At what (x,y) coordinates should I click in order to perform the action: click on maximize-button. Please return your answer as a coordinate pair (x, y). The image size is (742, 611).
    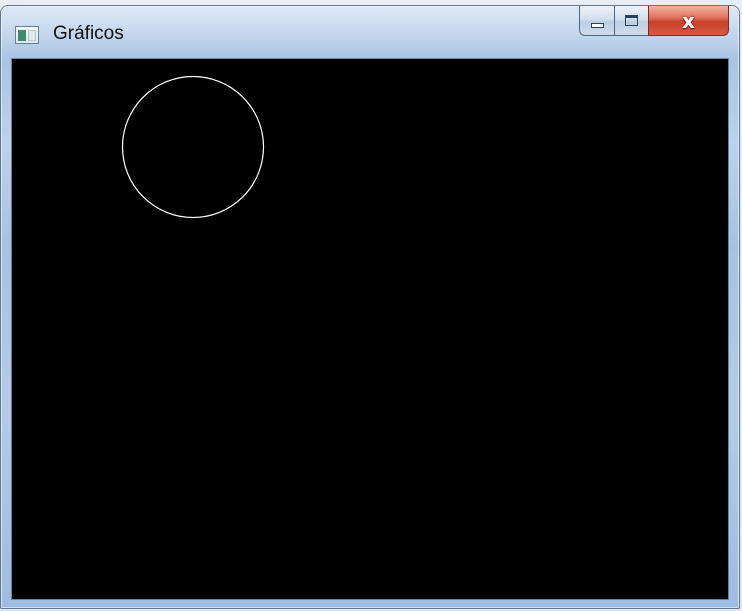
    Looking at the image, I should click on (631, 21).